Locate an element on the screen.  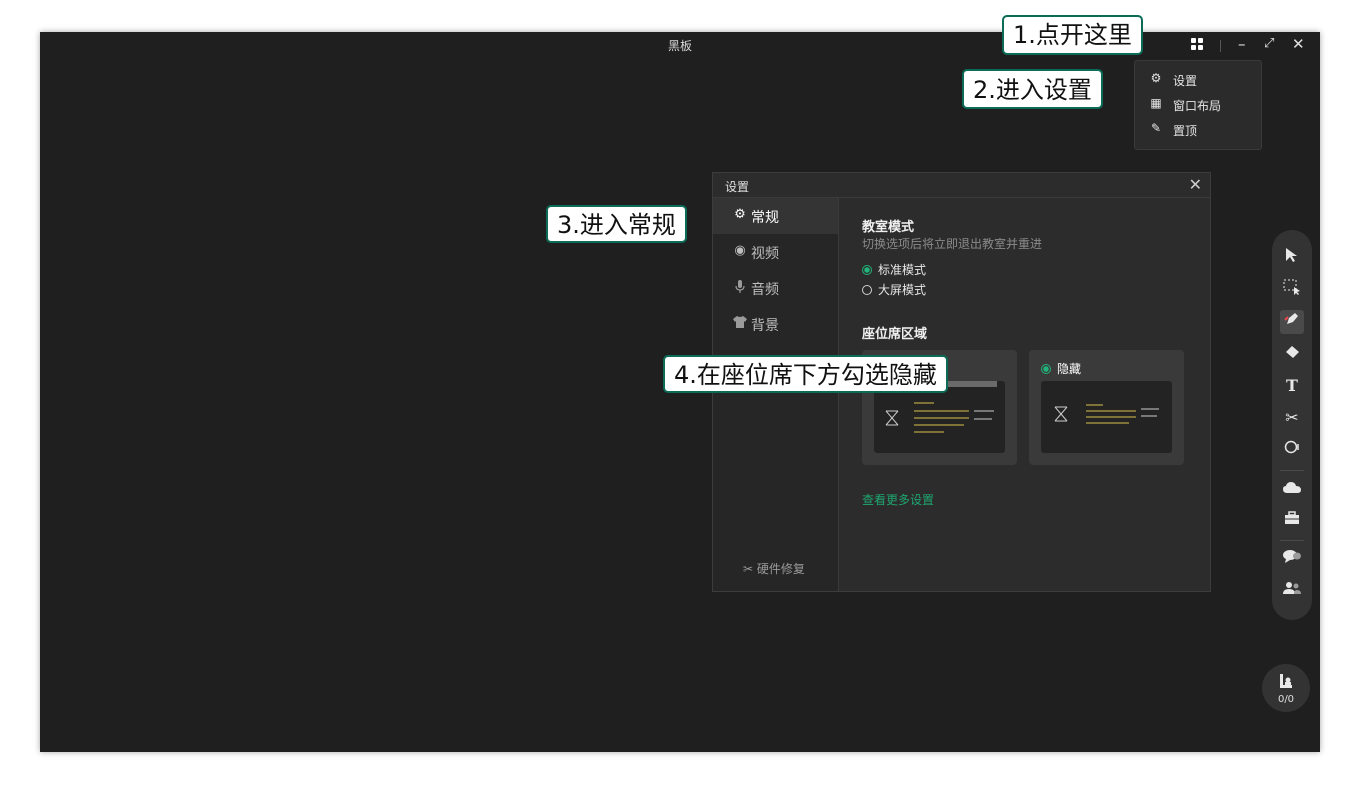
minimize-button: – is located at coordinates (1242, 44).